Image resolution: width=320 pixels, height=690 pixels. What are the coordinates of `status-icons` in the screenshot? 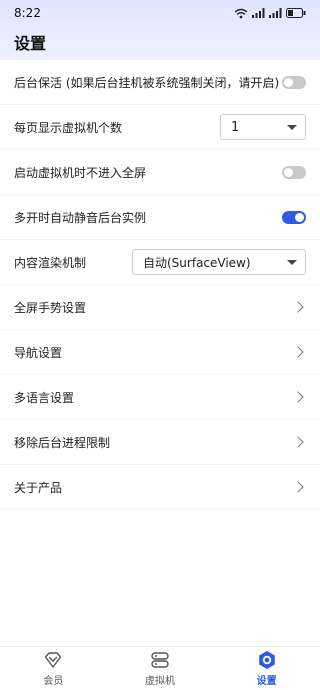 It's located at (270, 13).